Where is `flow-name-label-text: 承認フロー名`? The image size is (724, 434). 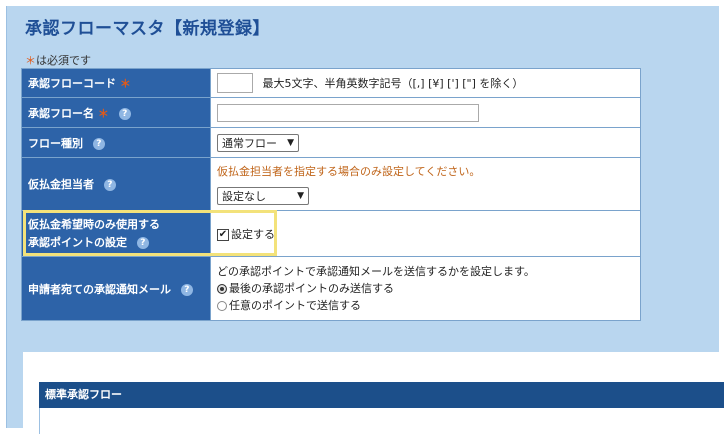 flow-name-label-text: 承認フロー名 is located at coordinates (61, 113).